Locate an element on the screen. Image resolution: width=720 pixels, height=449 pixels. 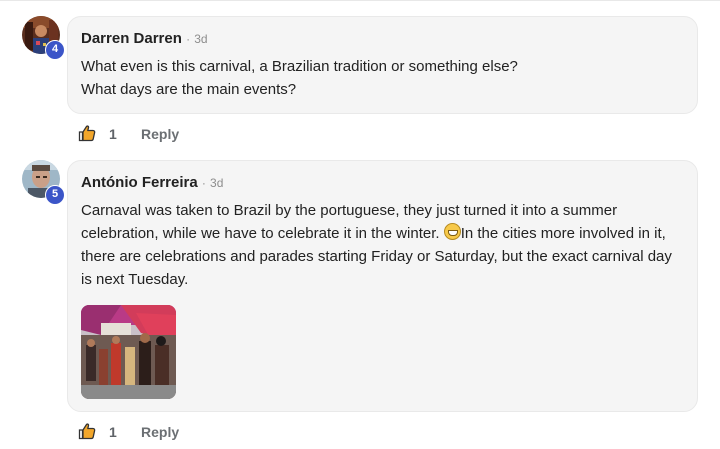
comment-header: Darren Darren · 3d is located at coordinates (144, 38).